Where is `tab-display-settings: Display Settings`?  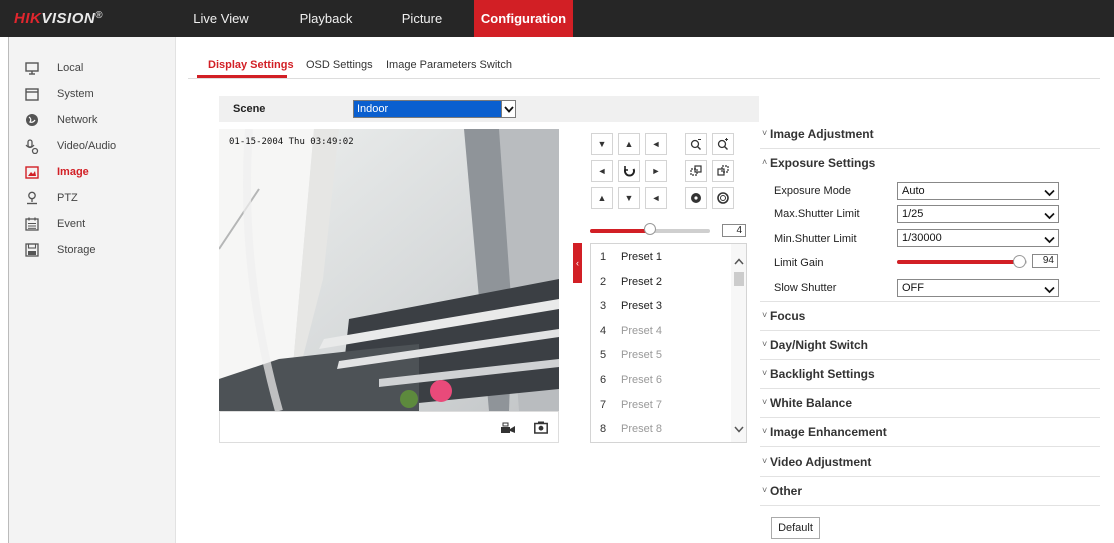
tab-display-settings: Display Settings is located at coordinates (251, 65).